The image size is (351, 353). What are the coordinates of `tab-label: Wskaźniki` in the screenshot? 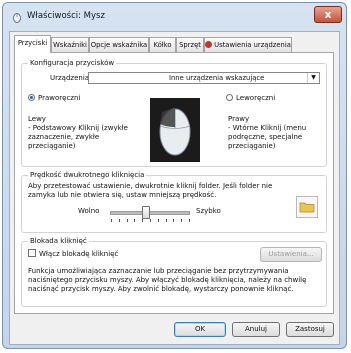 It's located at (70, 45).